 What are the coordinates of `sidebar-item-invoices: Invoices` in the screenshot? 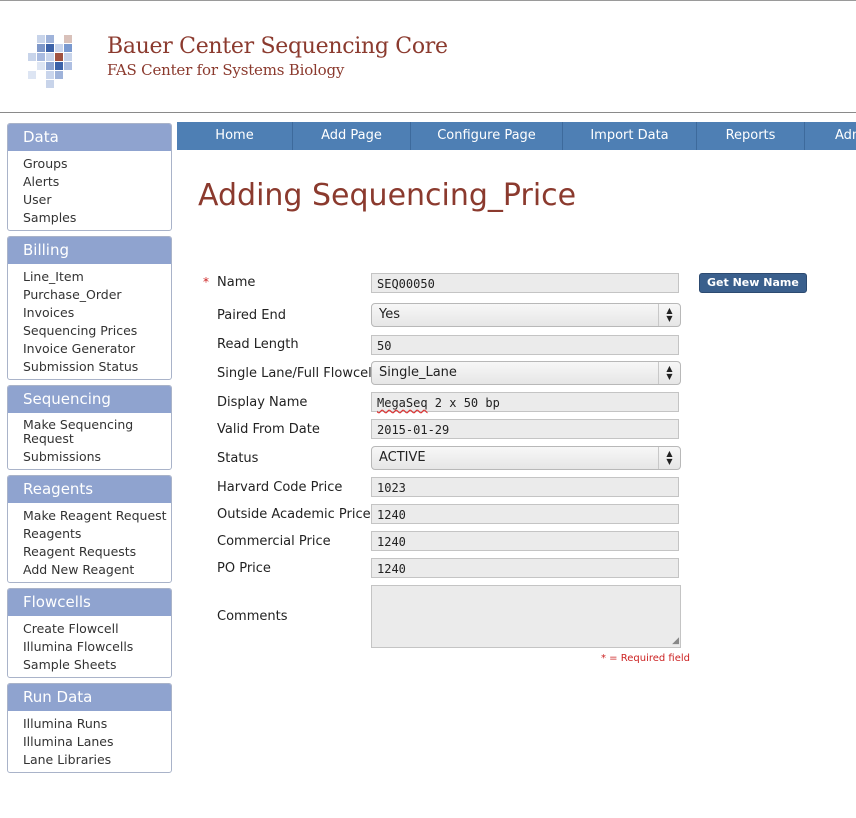 It's located at (89, 312).